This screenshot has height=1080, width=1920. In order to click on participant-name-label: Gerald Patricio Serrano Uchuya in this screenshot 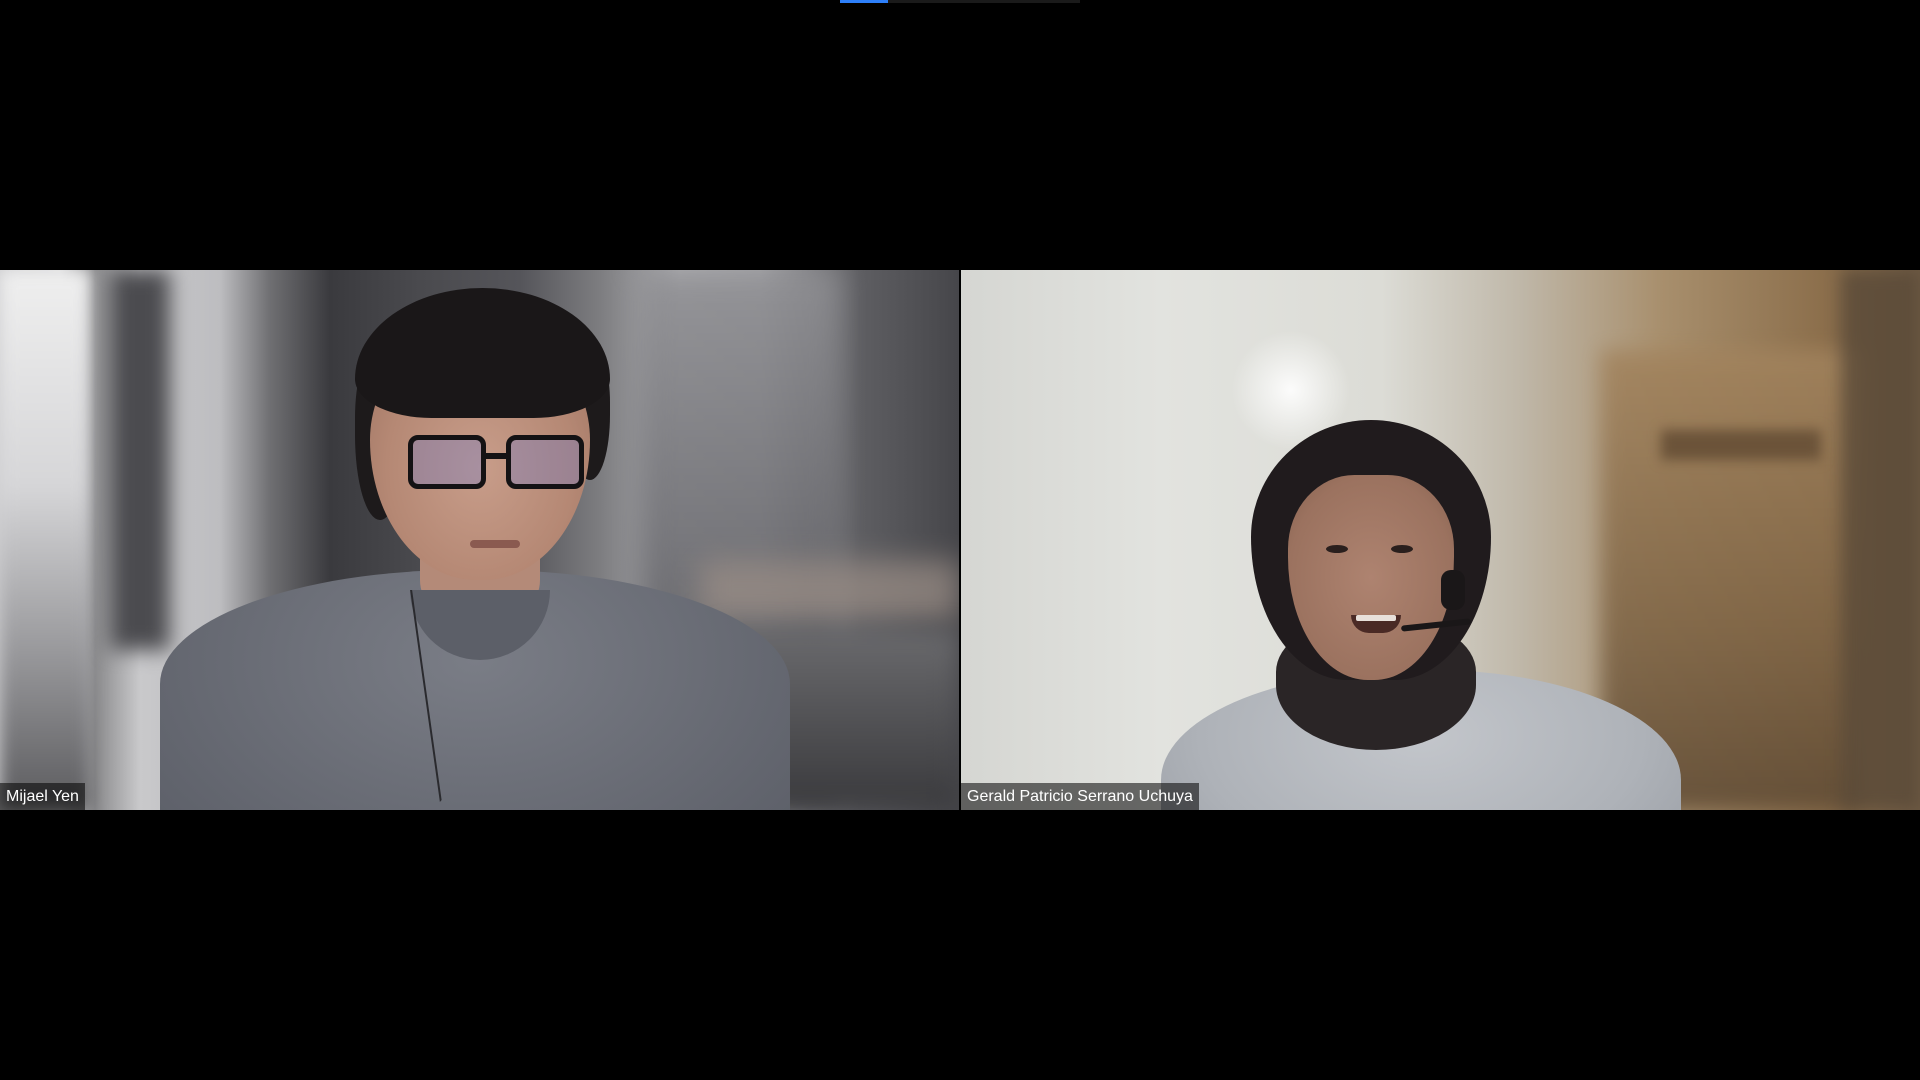, I will do `click(1080, 796)`.